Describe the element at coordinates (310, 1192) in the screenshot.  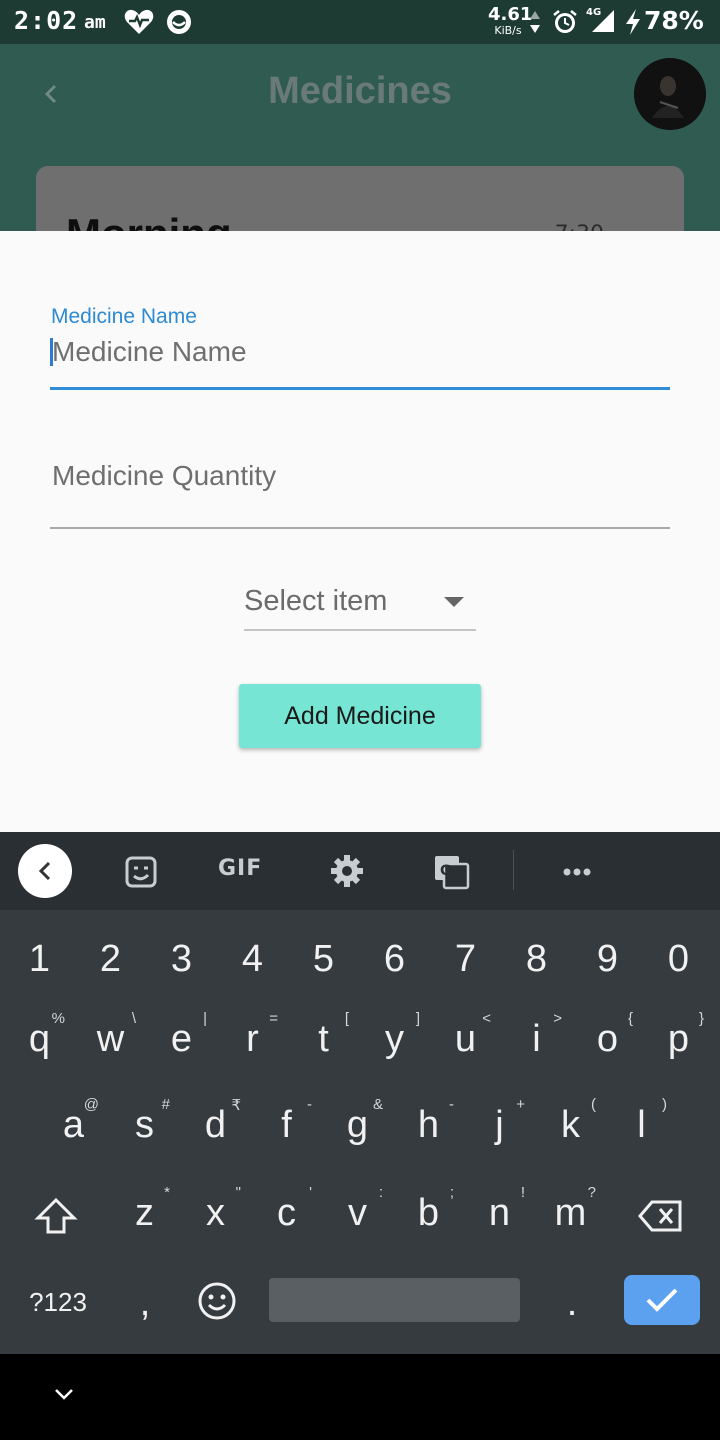
I see `key-hint: '` at that location.